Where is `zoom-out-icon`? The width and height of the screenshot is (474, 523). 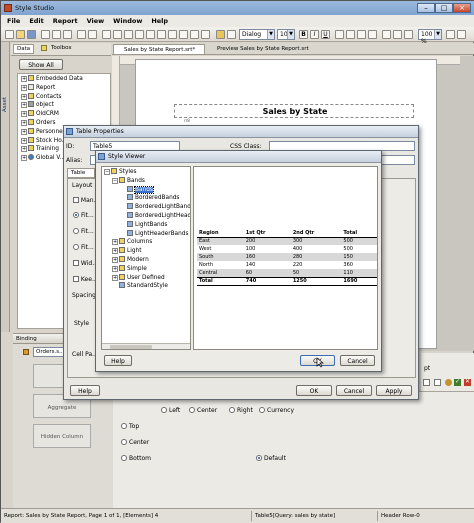 zoom-out-icon is located at coordinates (461, 34).